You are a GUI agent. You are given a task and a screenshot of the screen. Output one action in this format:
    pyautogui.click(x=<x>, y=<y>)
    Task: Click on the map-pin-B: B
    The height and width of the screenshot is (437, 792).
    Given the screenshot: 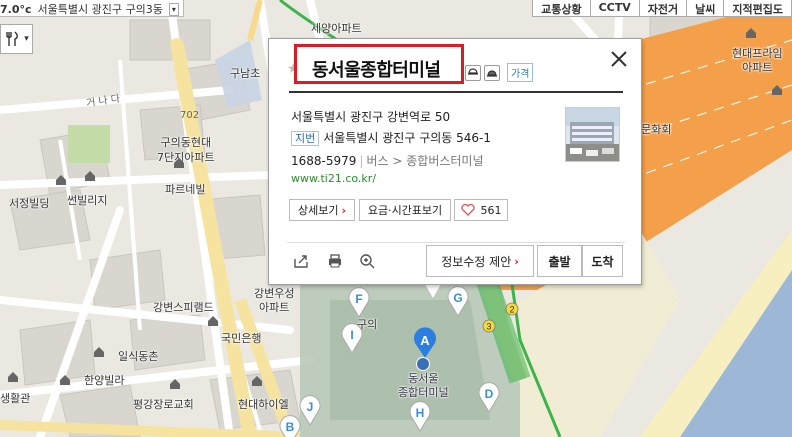 What is the action you would take?
    pyautogui.click(x=290, y=425)
    